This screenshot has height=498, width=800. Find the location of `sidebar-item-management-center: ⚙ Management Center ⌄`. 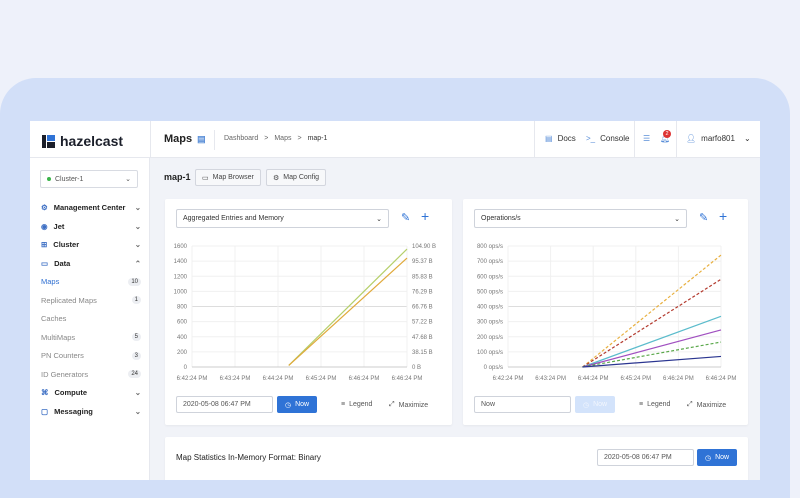

sidebar-item-management-center: ⚙ Management Center ⌄ is located at coordinates (91, 207).